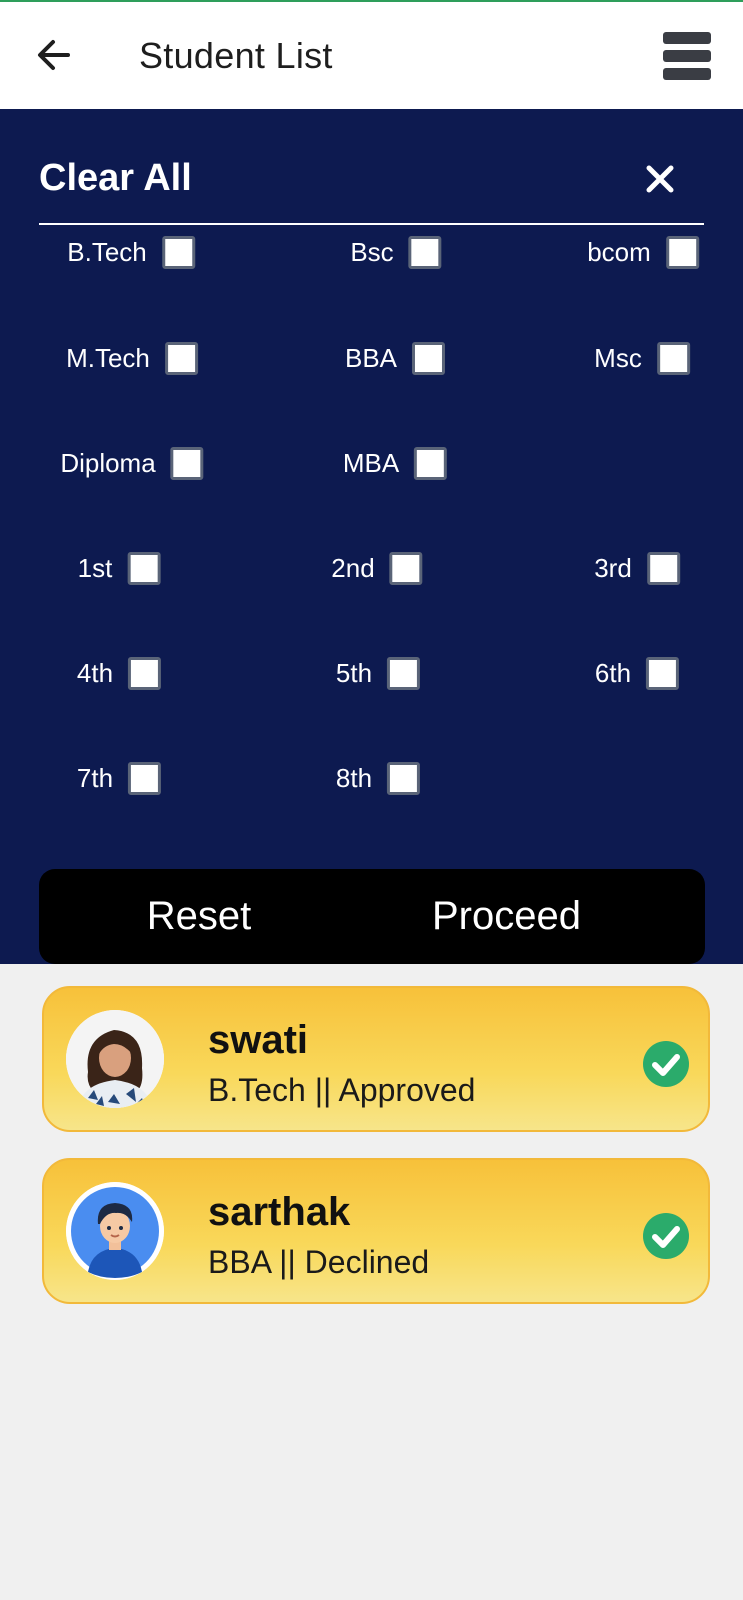 The width and height of the screenshot is (743, 1600). Describe the element at coordinates (119, 778) in the screenshot. I see `filter-option-7th: 7th` at that location.